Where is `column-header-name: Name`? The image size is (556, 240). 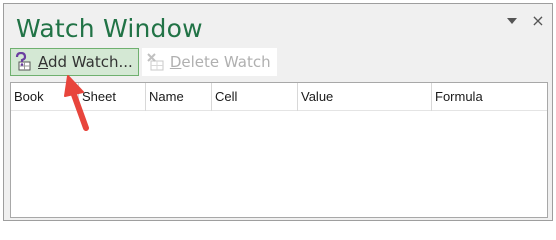 column-header-name: Name is located at coordinates (179, 97).